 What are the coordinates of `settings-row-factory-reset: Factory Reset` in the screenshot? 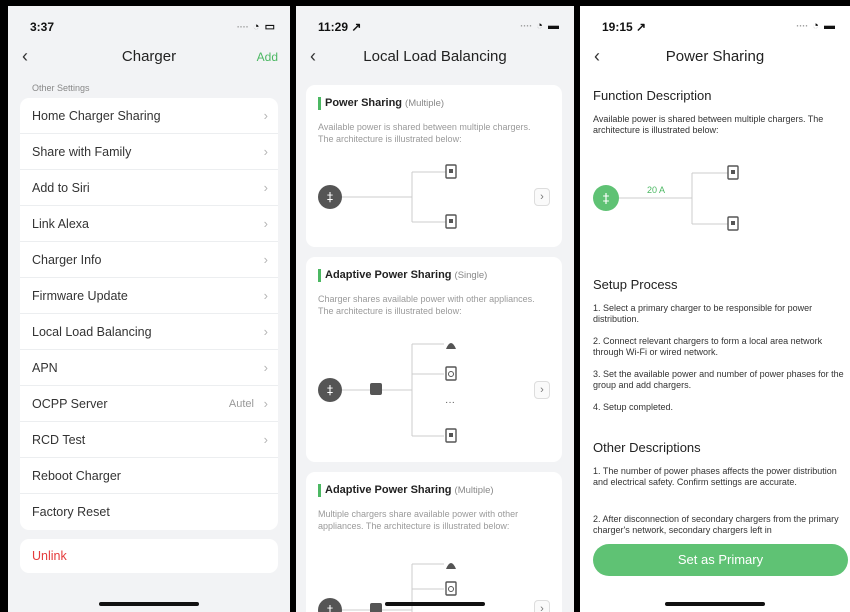 It's located at (149, 512).